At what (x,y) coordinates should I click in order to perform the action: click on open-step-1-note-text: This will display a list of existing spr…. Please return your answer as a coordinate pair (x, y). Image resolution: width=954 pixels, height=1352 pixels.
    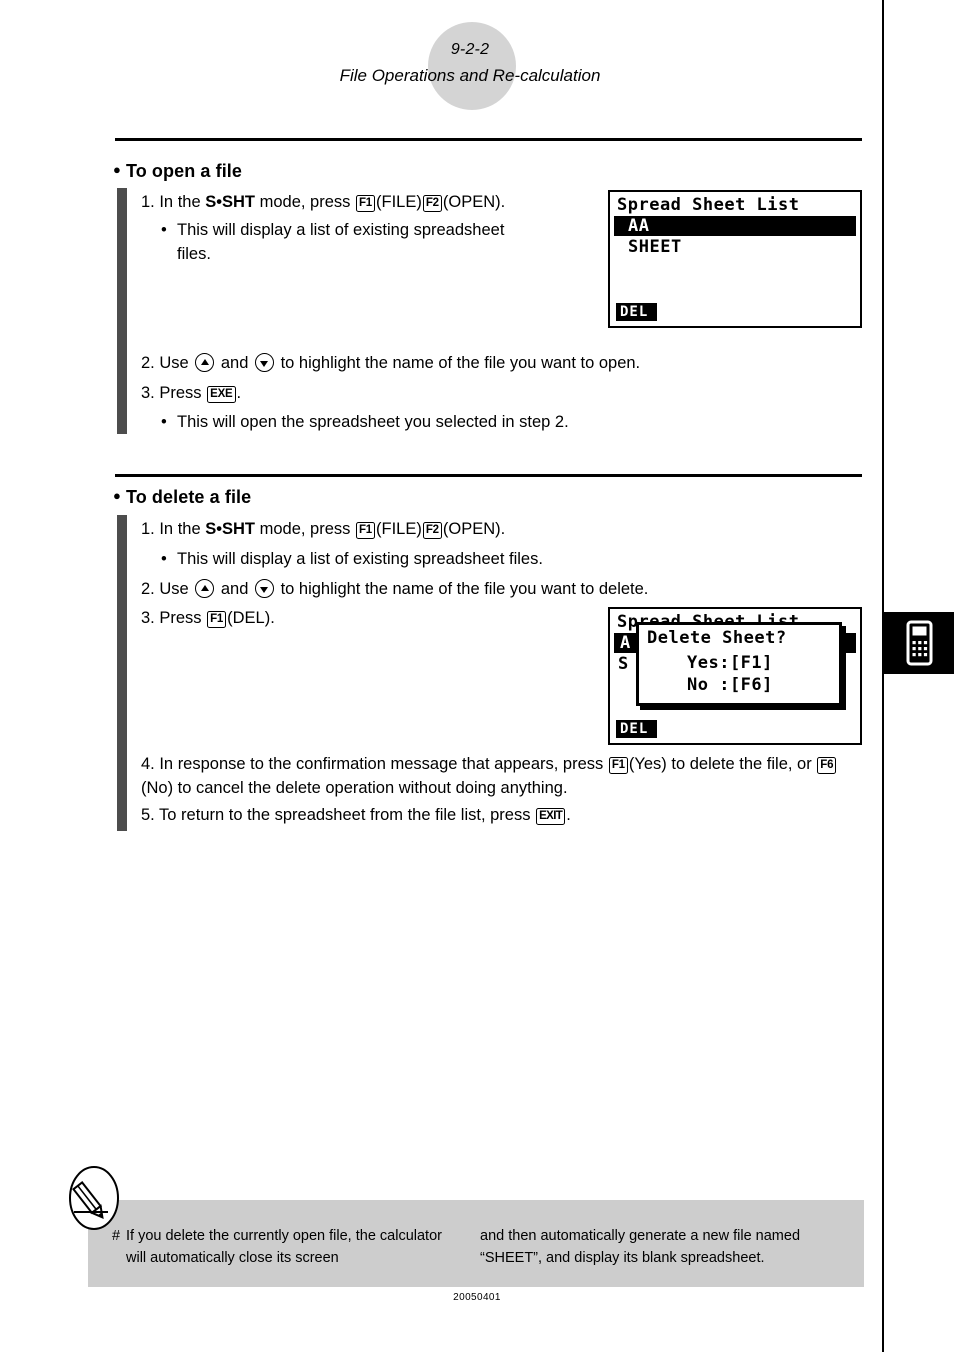
    Looking at the image, I should click on (341, 242).